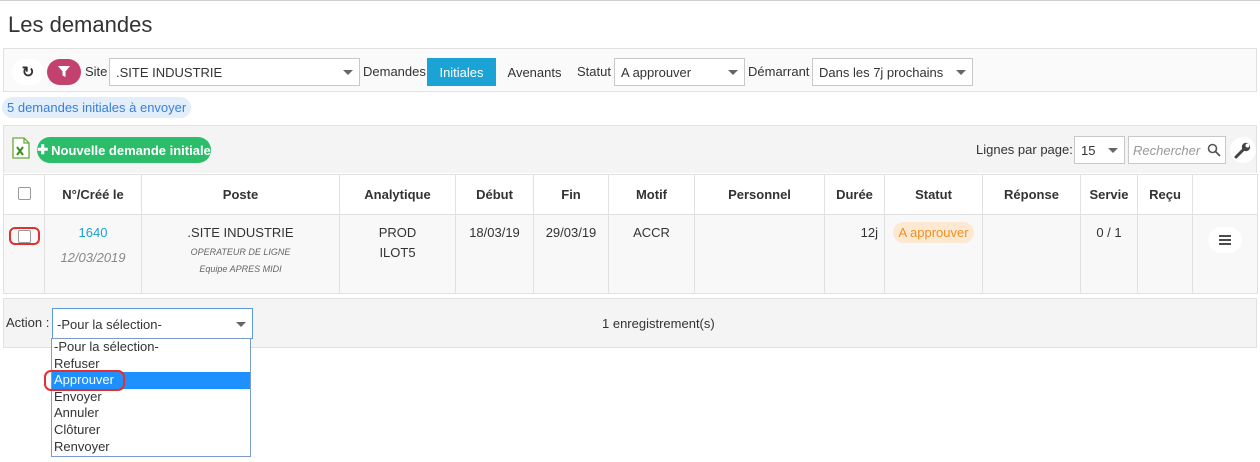 This screenshot has height=462, width=1260. I want to click on column-header: Personnel, so click(759, 194).